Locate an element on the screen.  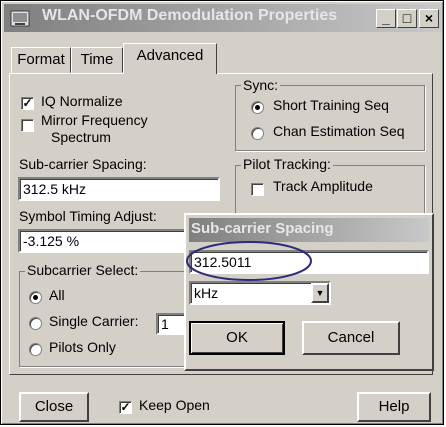
sync-legend: Sync: is located at coordinates (261, 85).